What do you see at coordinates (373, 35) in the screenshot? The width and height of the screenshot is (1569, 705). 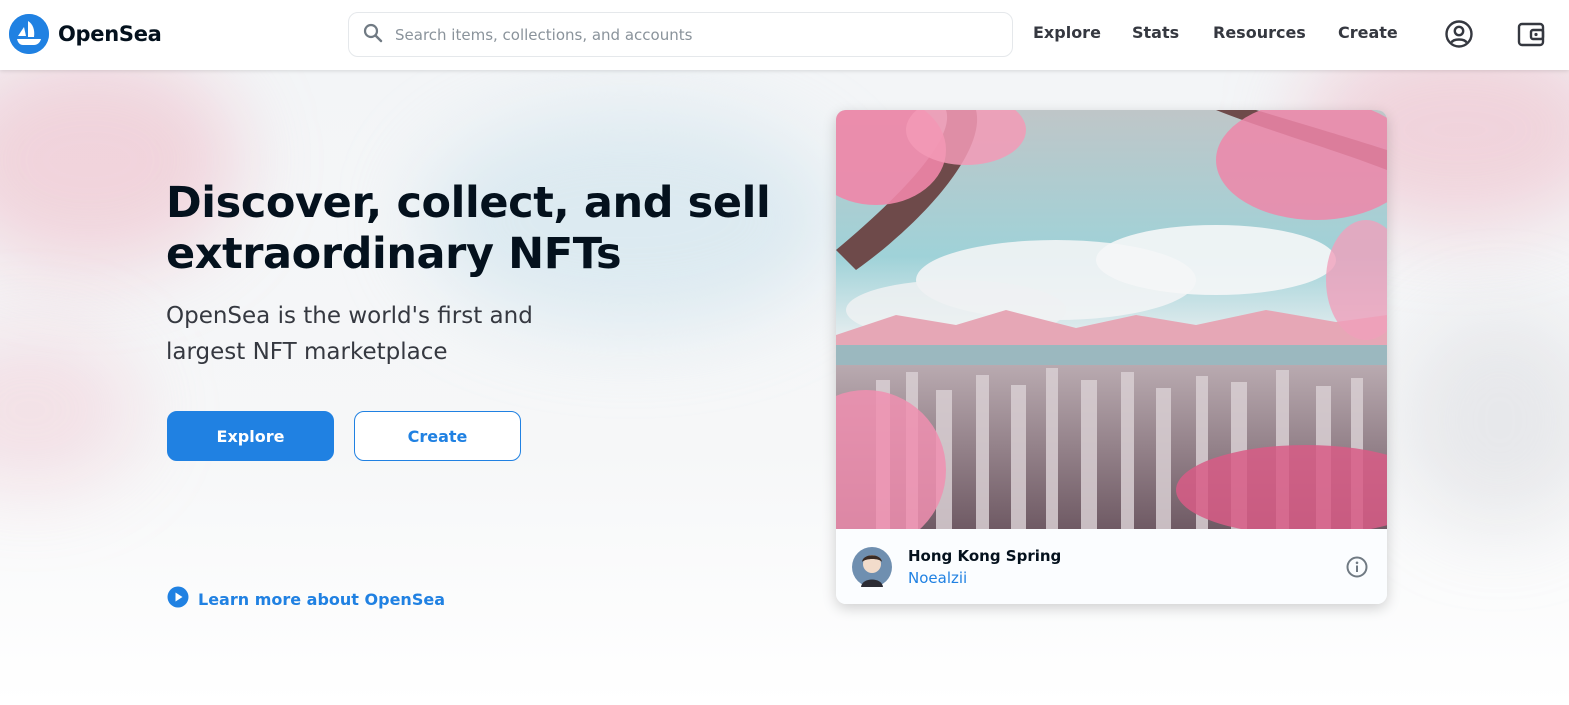 I see `search-icon` at bounding box center [373, 35].